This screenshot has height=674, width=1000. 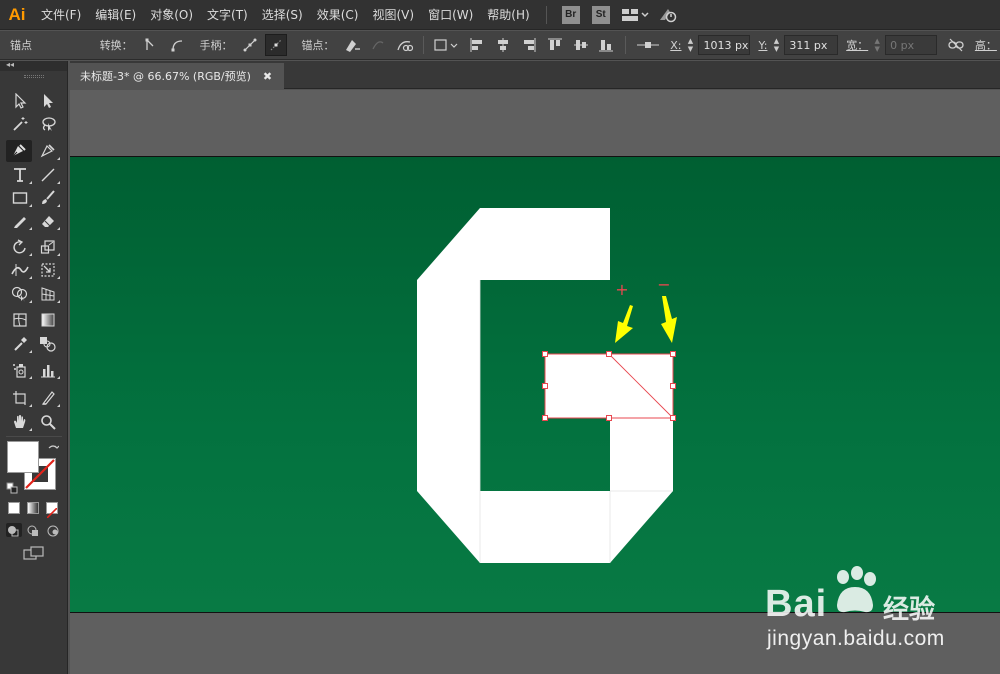 I want to click on draw-normal-icon, so click(x=14, y=530).